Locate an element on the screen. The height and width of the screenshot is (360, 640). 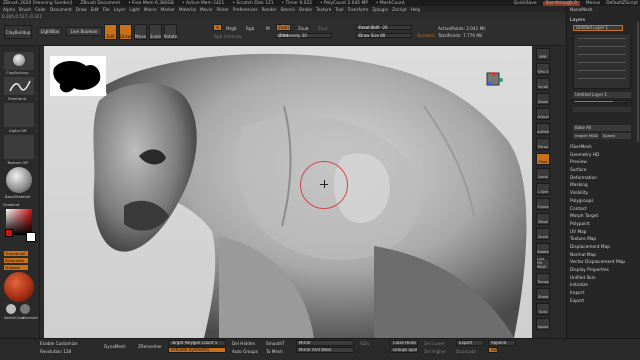
quicksave-button: QuickSave is located at coordinates (524, 3).